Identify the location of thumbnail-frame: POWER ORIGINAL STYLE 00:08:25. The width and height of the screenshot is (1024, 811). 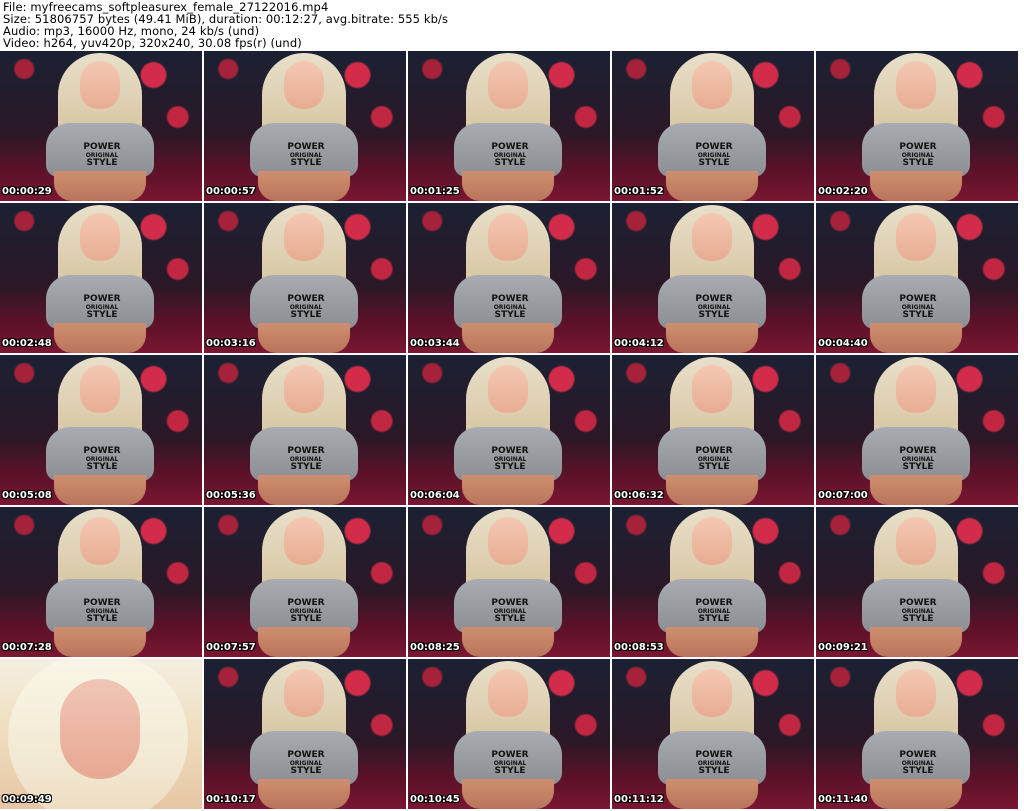
(510, 583).